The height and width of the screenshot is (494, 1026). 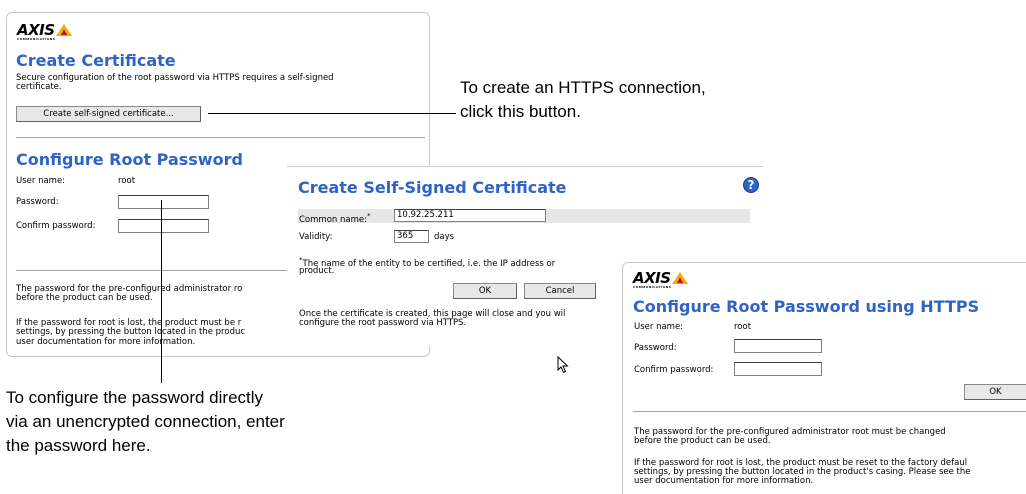 I want to click on create-certificate-title: Create Certificate, so click(x=96, y=60).